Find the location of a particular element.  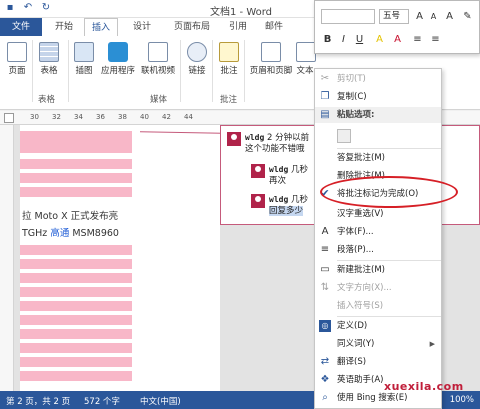

comment-time: 几秒 is located at coordinates (299, 170).